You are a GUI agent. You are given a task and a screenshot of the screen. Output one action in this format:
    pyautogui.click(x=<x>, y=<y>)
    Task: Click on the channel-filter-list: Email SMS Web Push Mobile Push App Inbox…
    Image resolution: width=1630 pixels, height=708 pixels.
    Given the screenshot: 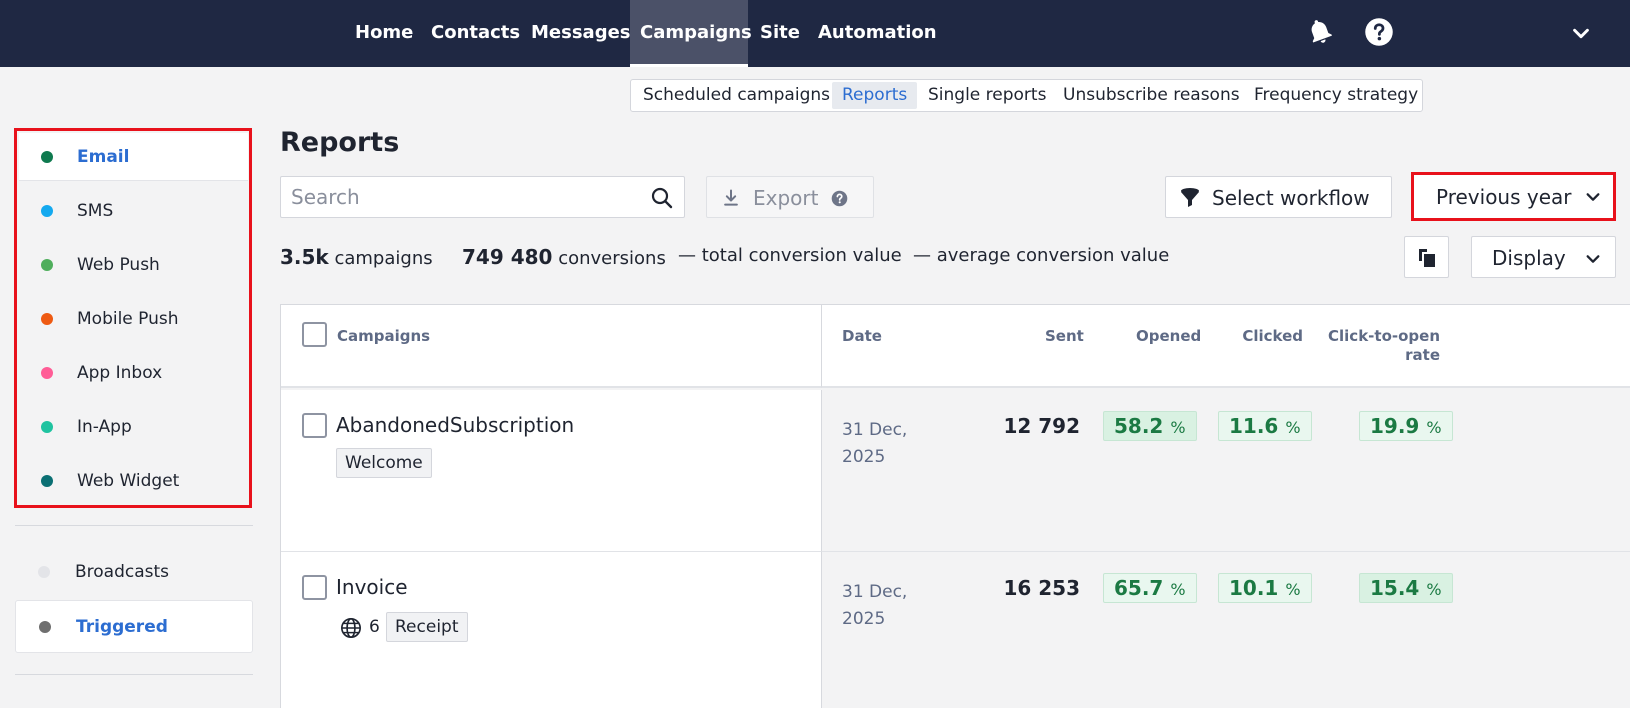 What is the action you would take?
    pyautogui.click(x=133, y=318)
    